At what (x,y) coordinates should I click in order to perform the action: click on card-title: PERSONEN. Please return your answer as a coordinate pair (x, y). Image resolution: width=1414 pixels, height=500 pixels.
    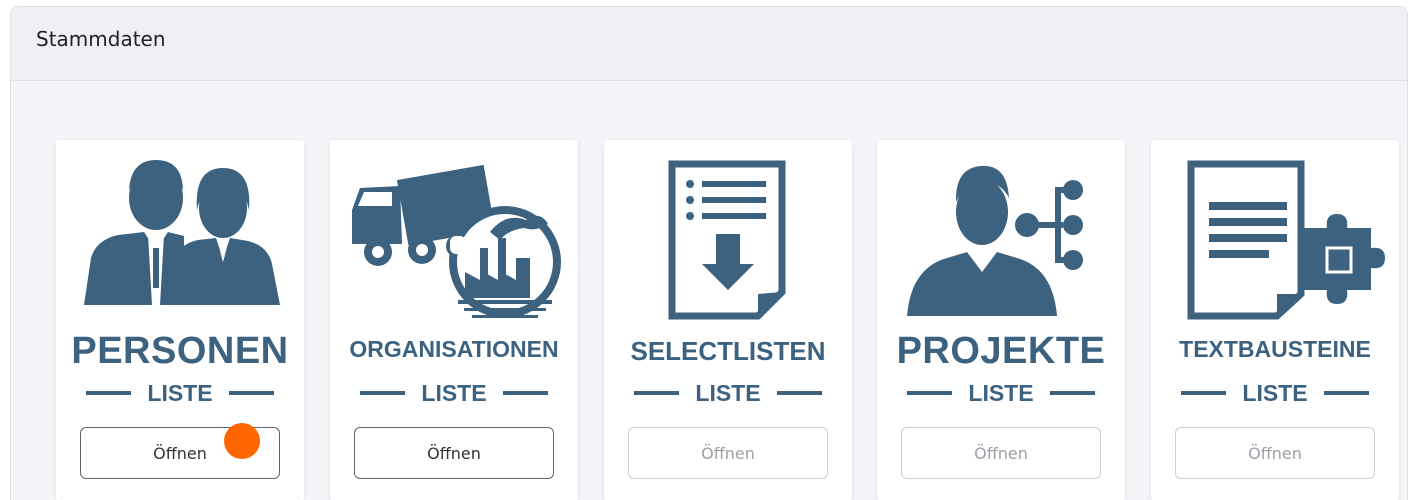
    Looking at the image, I should click on (180, 351).